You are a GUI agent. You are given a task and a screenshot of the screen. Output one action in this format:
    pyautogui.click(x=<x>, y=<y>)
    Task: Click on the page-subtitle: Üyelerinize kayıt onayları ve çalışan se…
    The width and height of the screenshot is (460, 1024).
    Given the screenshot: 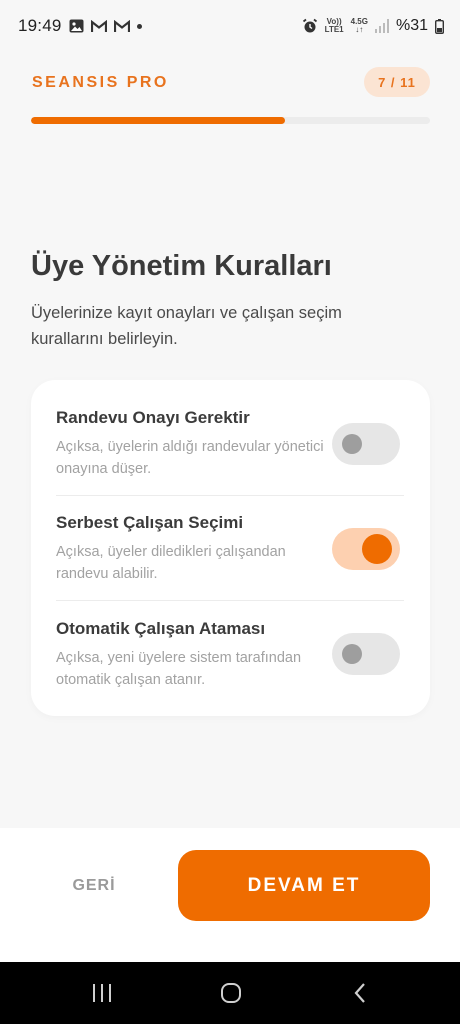 What is the action you would take?
    pyautogui.click(x=186, y=326)
    